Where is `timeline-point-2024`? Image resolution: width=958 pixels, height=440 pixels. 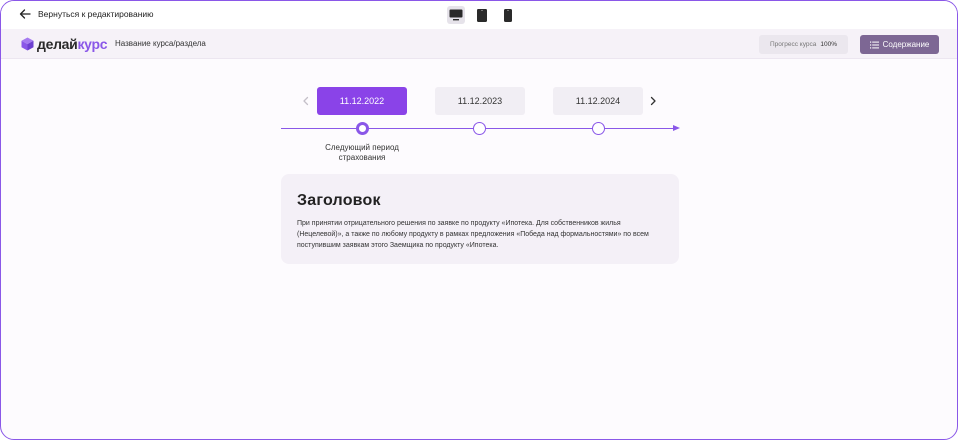
timeline-point-2024 is located at coordinates (598, 128).